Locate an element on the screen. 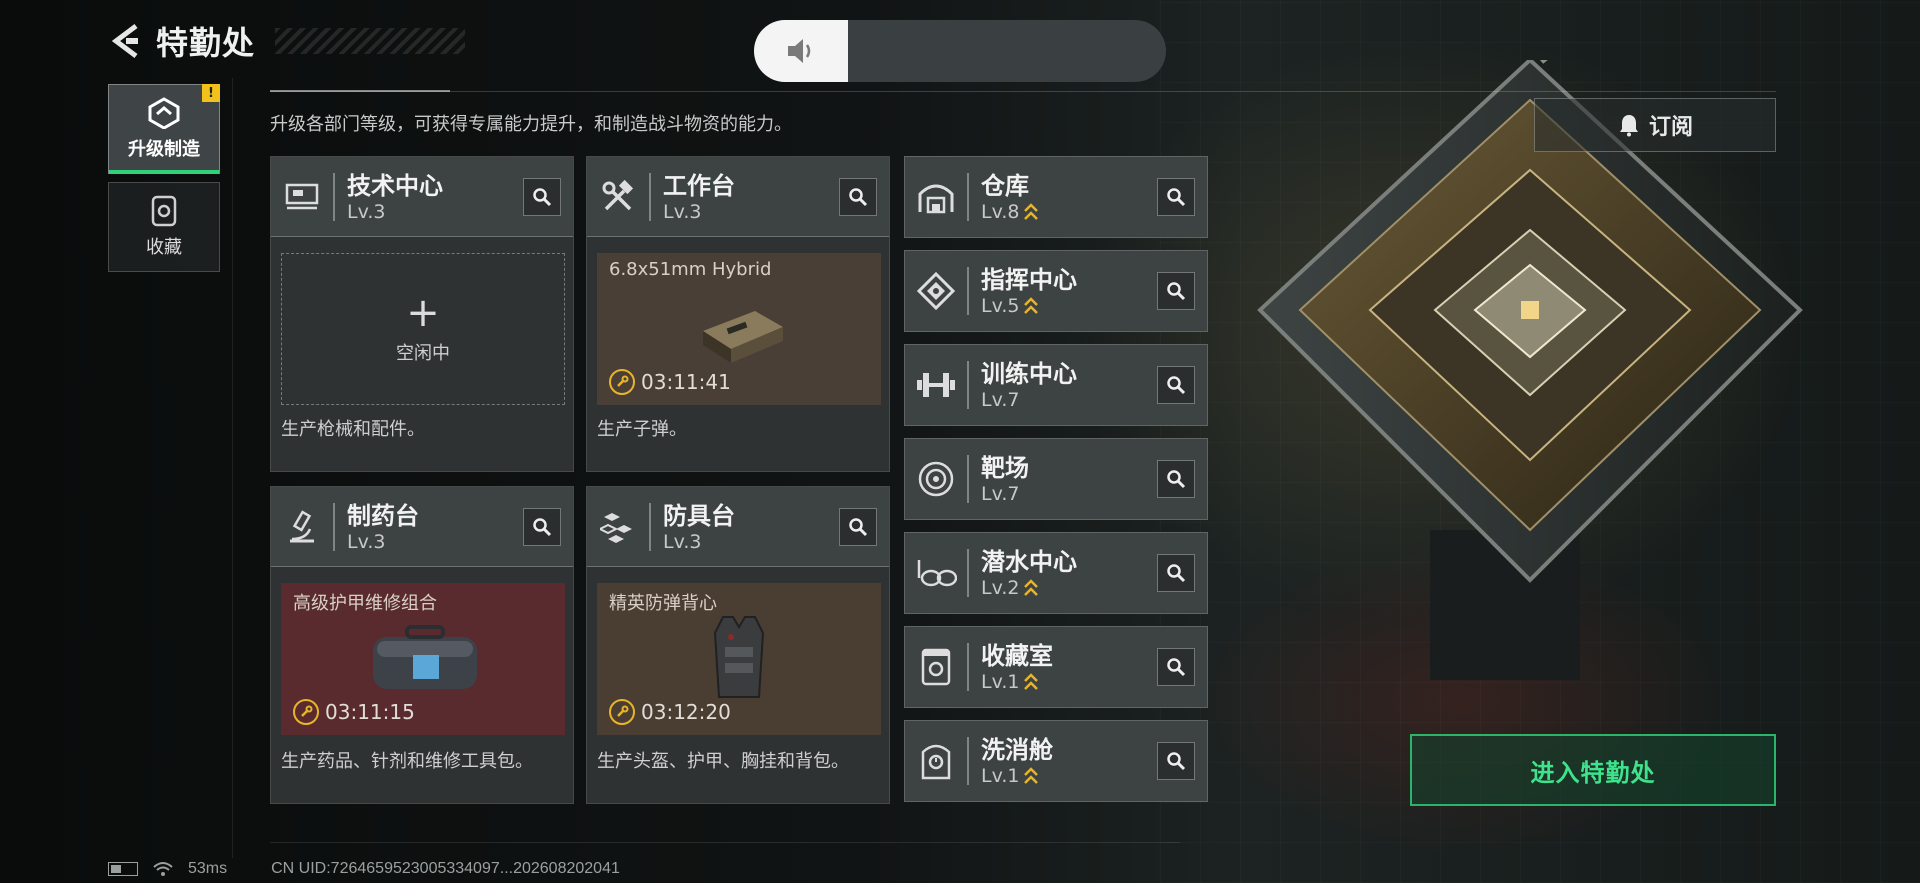  department-diving-center: 潜水中心 Lv.2 is located at coordinates (1056, 573).